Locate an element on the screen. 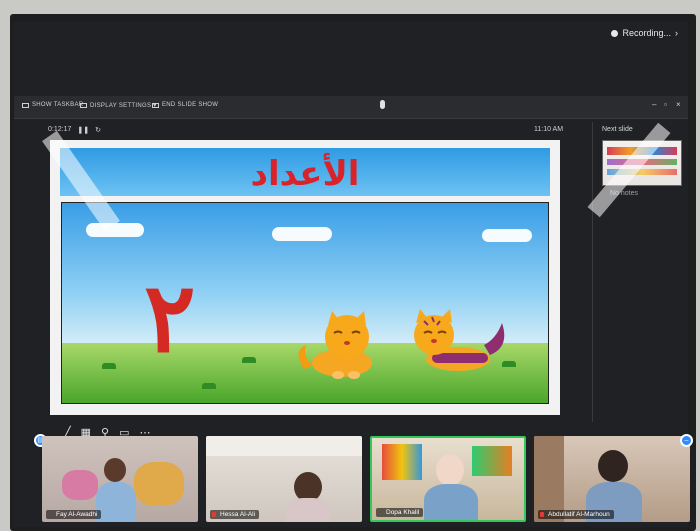 The width and height of the screenshot is (700, 531). display-settings-label: DISPLAY SETTINGS ▾ is located at coordinates (123, 106).